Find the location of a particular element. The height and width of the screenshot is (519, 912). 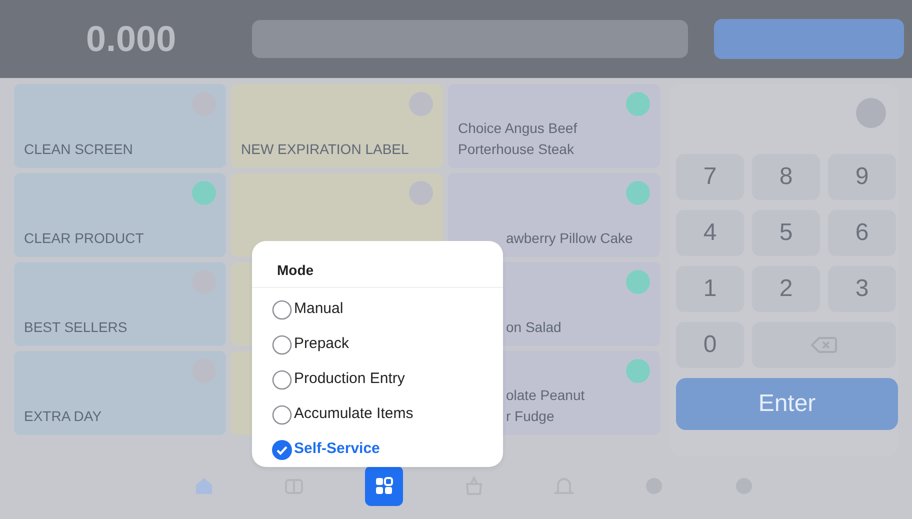

tile-label: NEW EXPIRATION LABEL is located at coordinates (325, 149).